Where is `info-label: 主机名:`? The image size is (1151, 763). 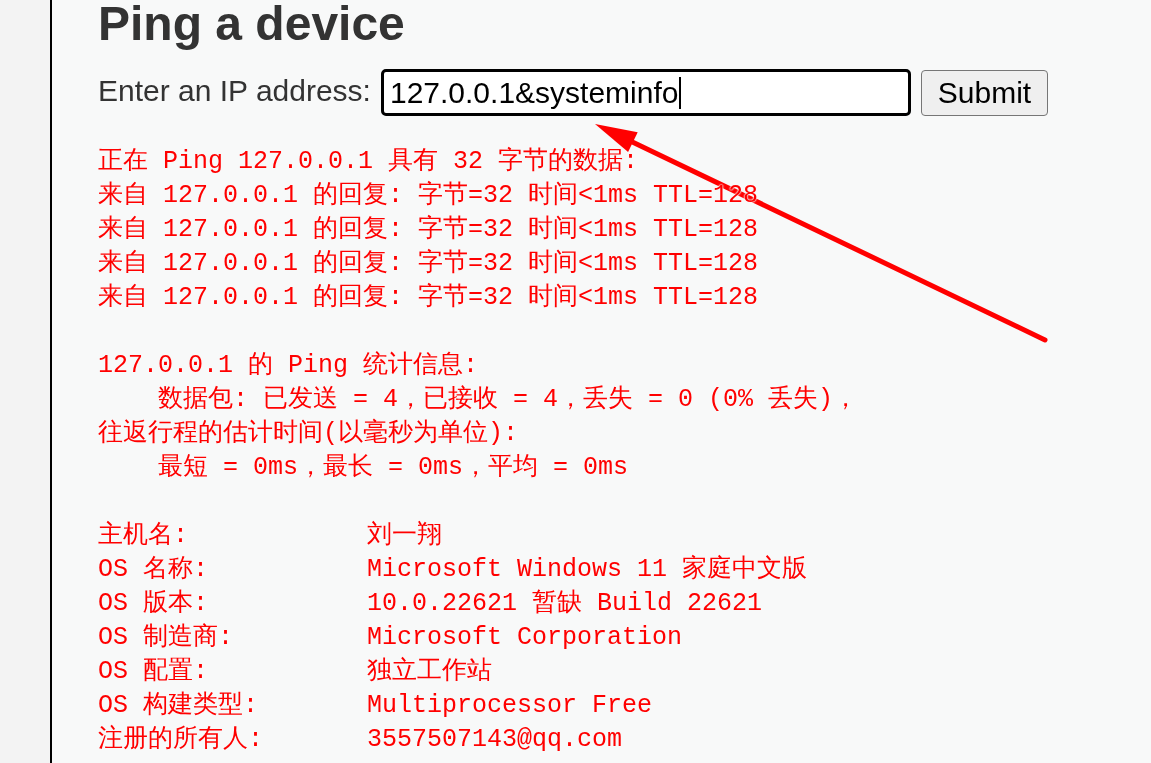
info-label: 主机名: is located at coordinates (143, 536).